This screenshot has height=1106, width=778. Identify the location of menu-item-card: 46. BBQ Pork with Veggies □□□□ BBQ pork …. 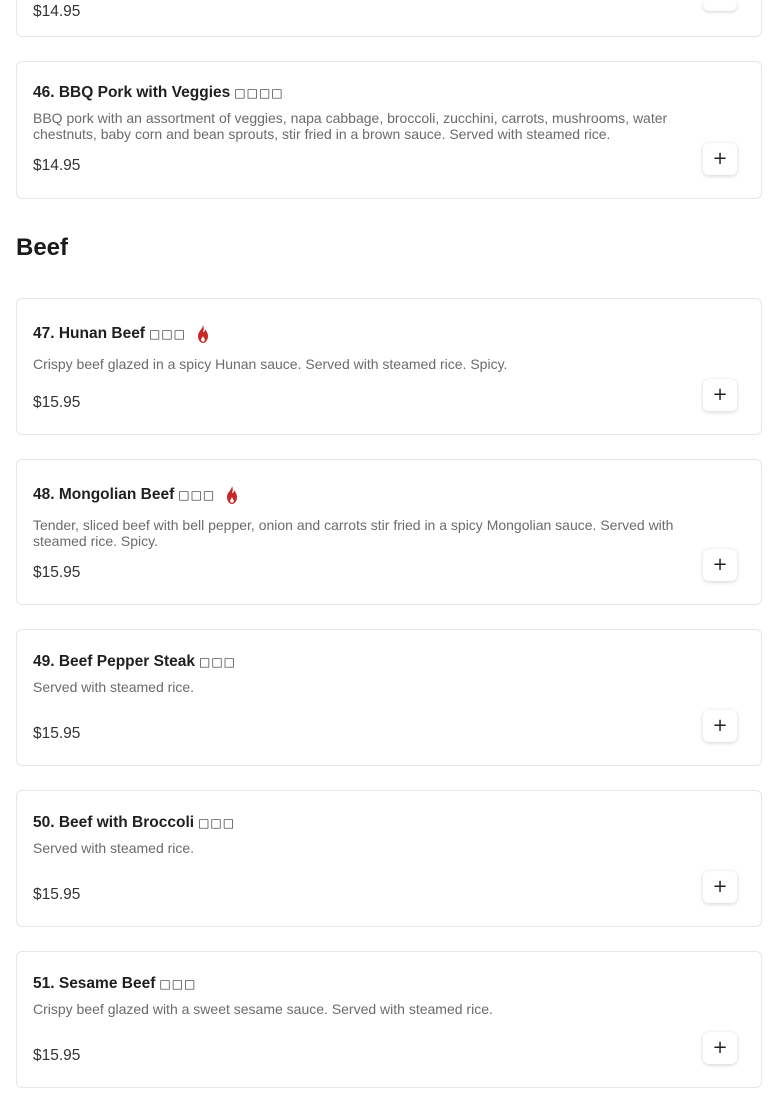
(389, 130).